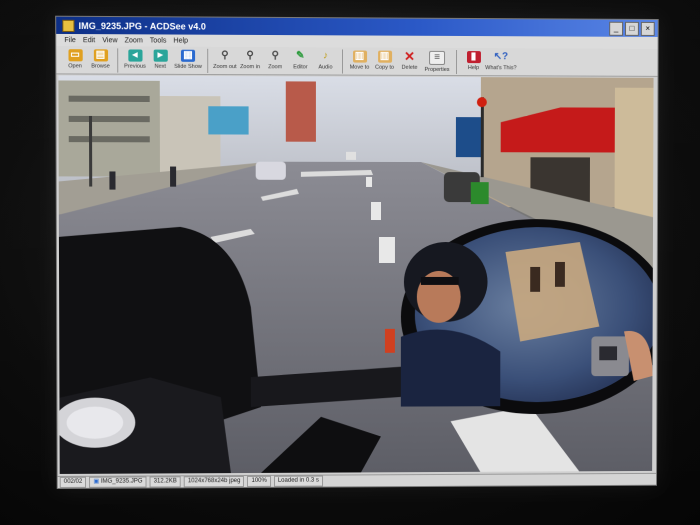 This screenshot has width=700, height=525. I want to click on move-to-icon: ▥, so click(360, 57).